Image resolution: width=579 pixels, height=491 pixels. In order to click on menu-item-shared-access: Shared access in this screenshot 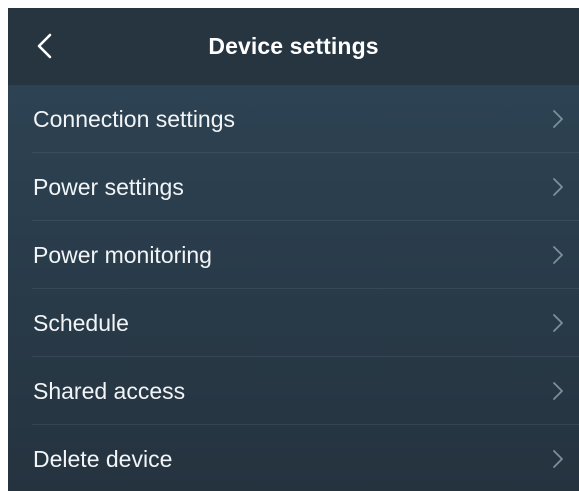, I will do `click(293, 391)`.